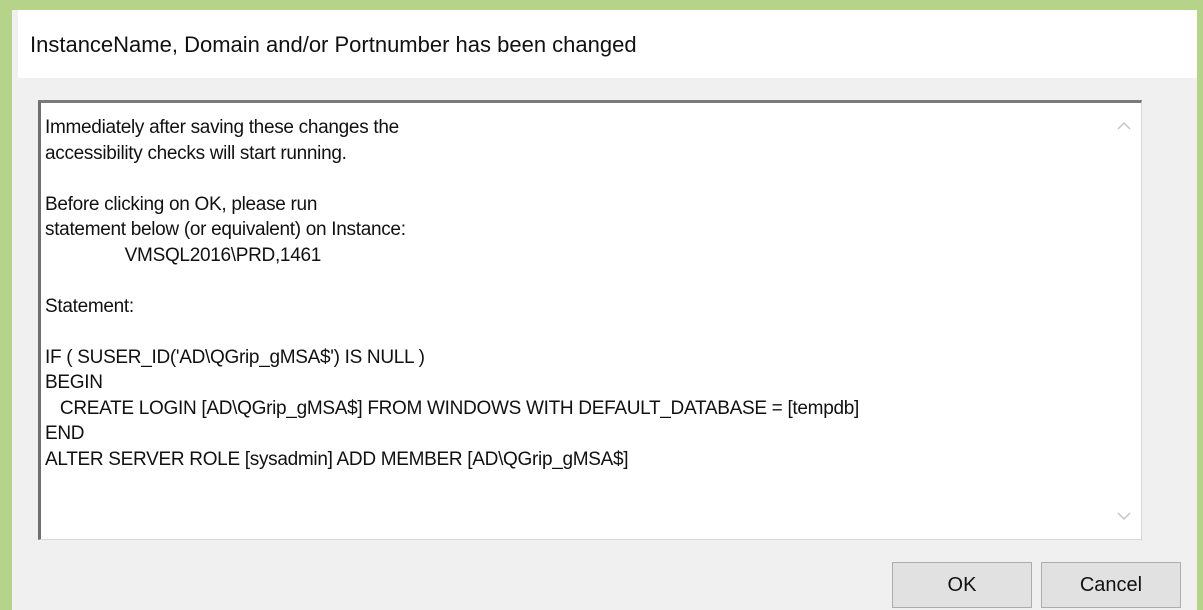 The width and height of the screenshot is (1203, 610). I want to click on cancel-button: Cancel, so click(1111, 585).